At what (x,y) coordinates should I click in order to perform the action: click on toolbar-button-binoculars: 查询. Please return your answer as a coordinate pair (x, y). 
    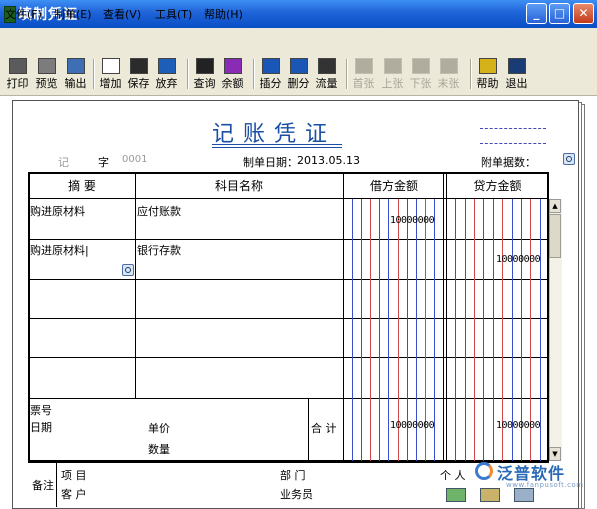
    Looking at the image, I should click on (204, 73).